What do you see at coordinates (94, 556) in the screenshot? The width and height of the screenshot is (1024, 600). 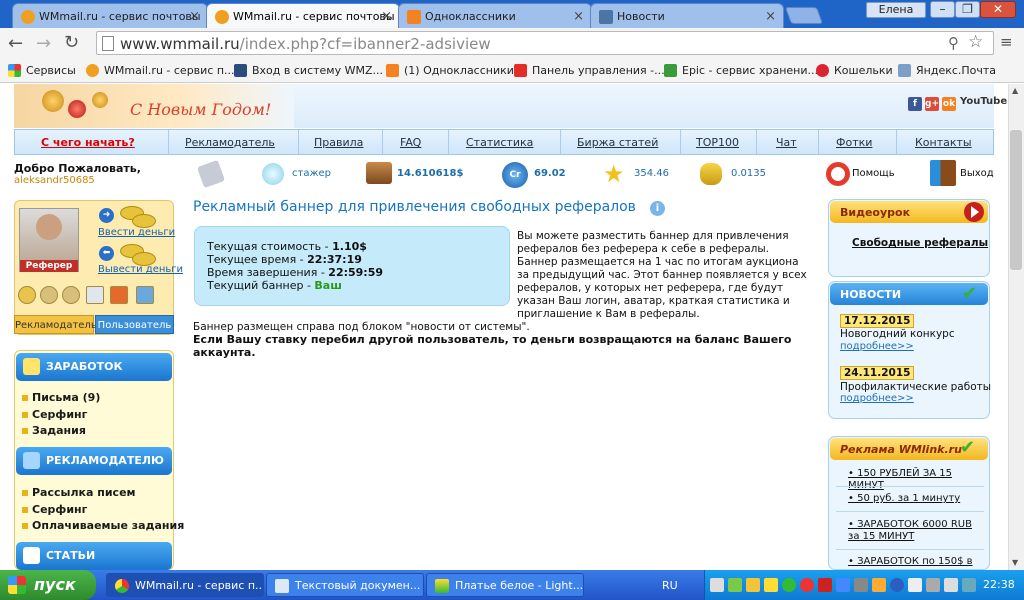 I see `section-articles: СТАТЬИ` at bounding box center [94, 556].